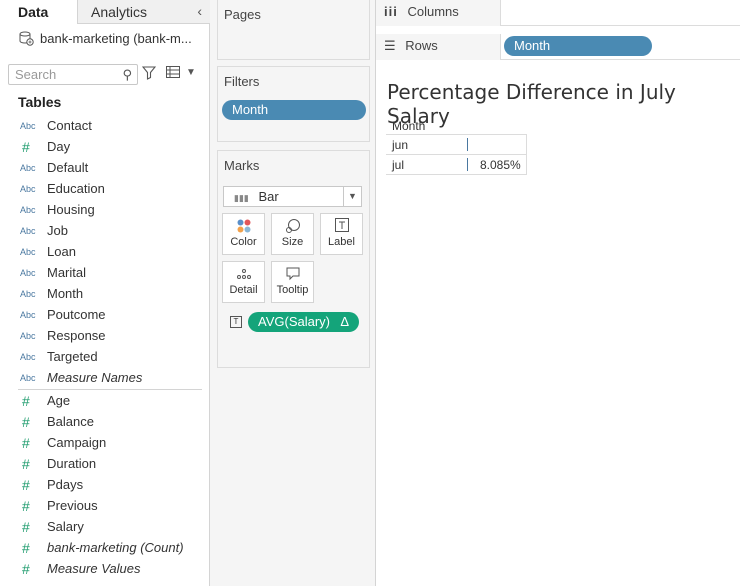 Image resolution: width=740 pixels, height=586 pixels. I want to click on color-label: Color, so click(243, 242).